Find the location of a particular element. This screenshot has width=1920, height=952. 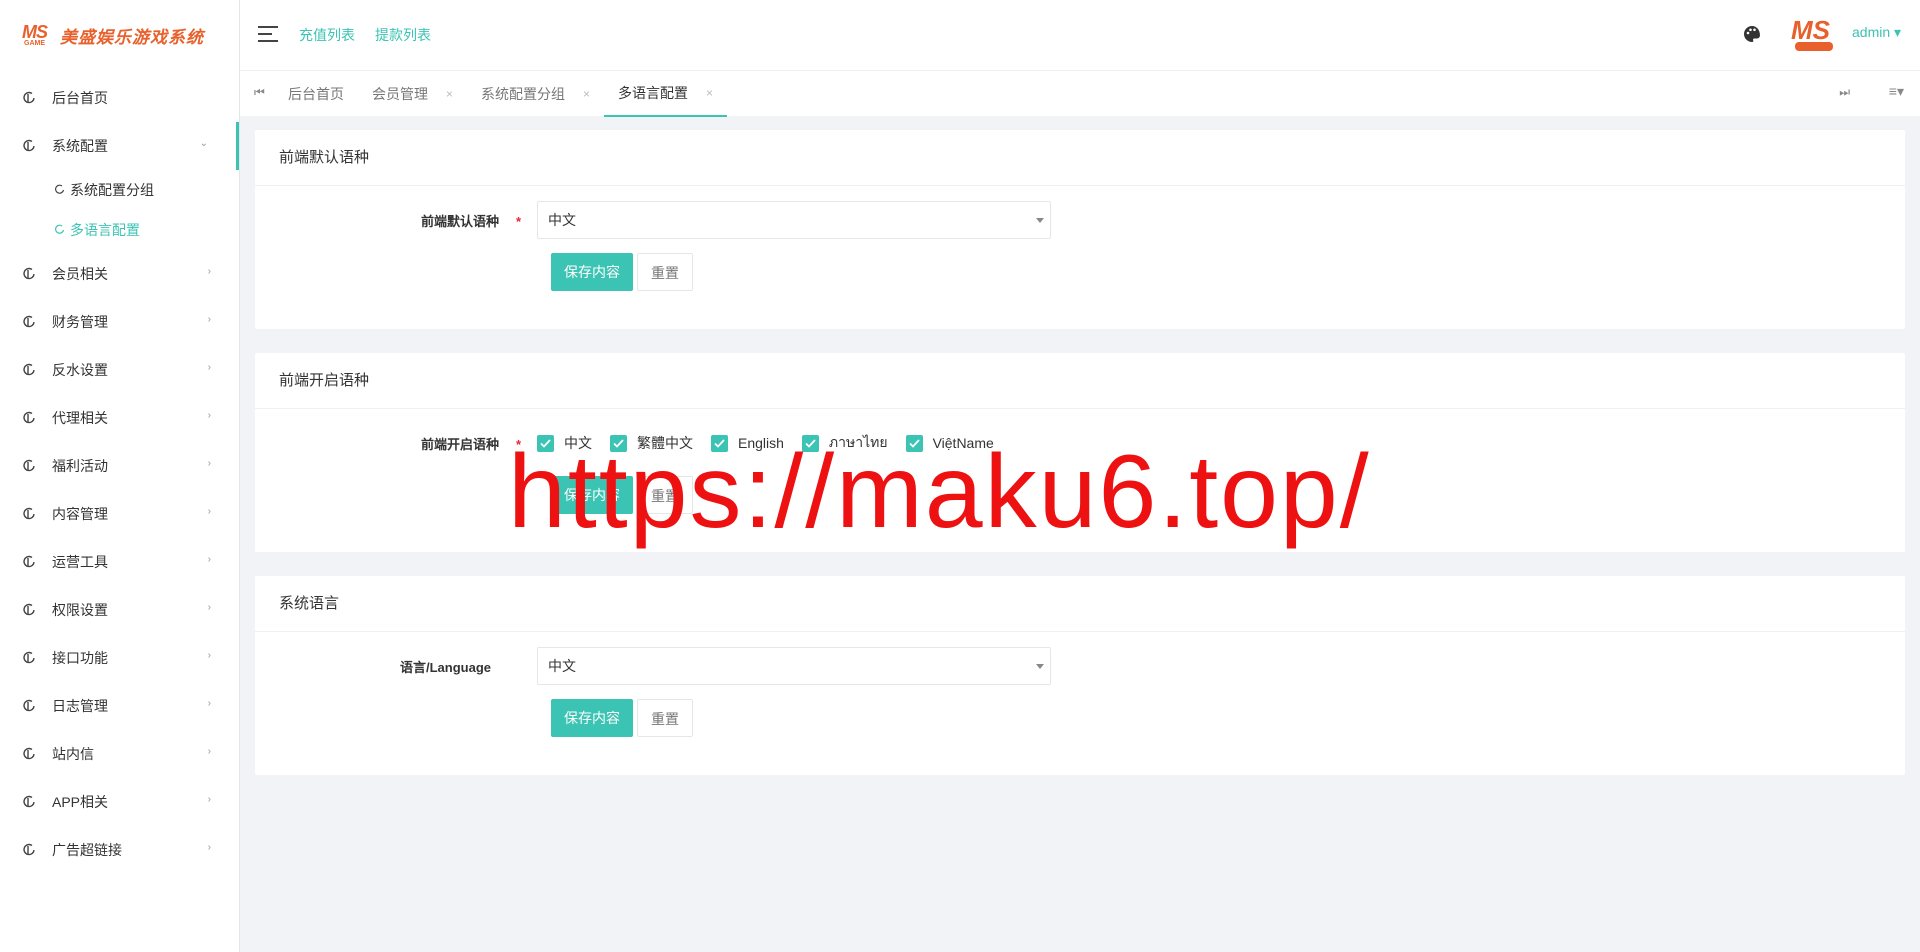

sidebar-item-api: 接口功能 › is located at coordinates (119, 658).